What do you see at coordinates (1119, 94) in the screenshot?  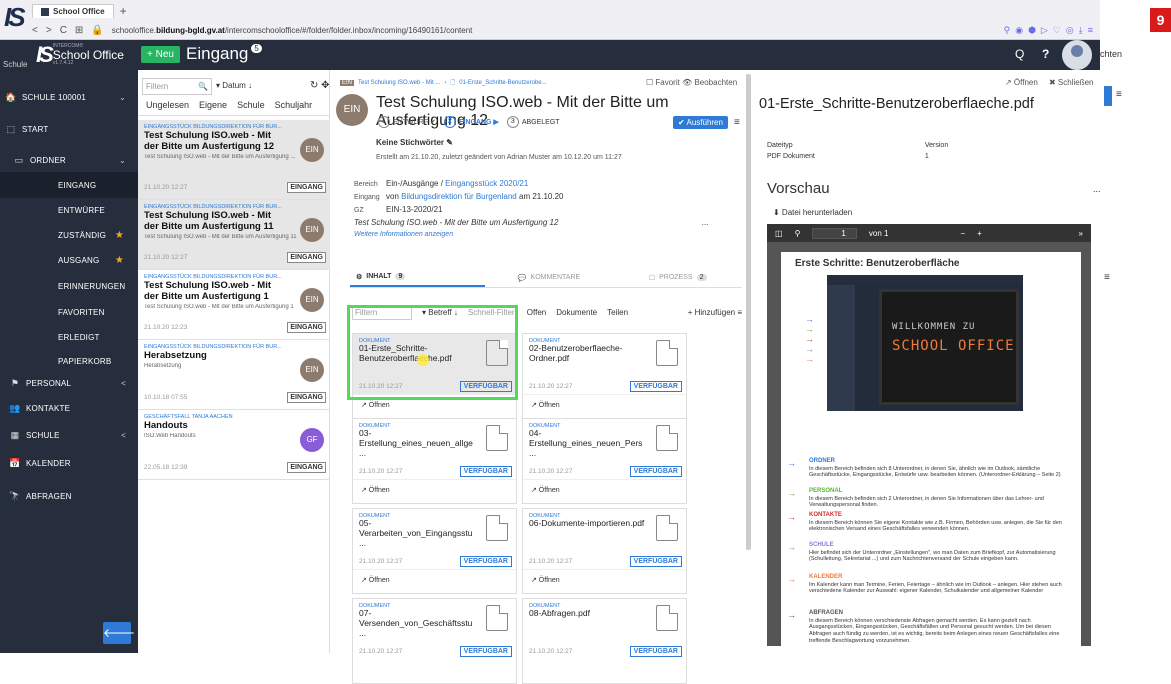 I see `cut-off-menu-icon: ≡` at bounding box center [1119, 94].